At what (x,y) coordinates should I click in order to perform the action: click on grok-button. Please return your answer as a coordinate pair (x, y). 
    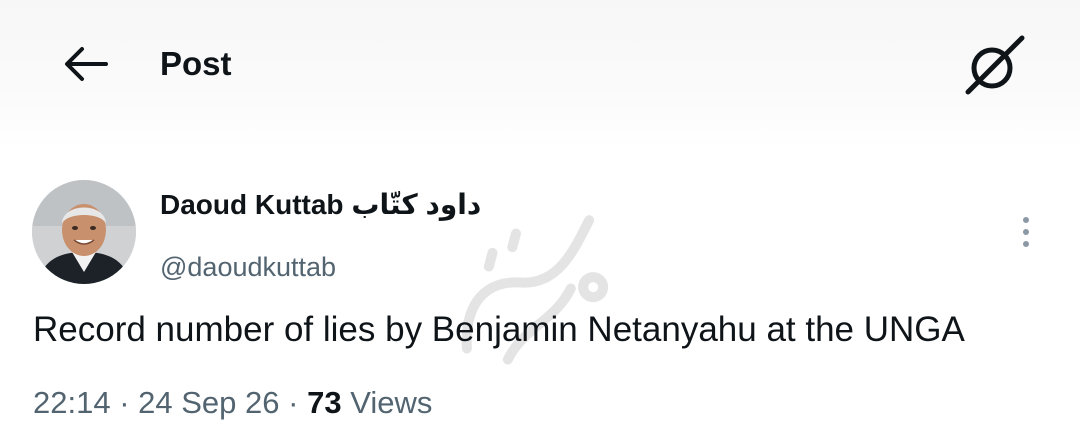
    Looking at the image, I should click on (995, 65).